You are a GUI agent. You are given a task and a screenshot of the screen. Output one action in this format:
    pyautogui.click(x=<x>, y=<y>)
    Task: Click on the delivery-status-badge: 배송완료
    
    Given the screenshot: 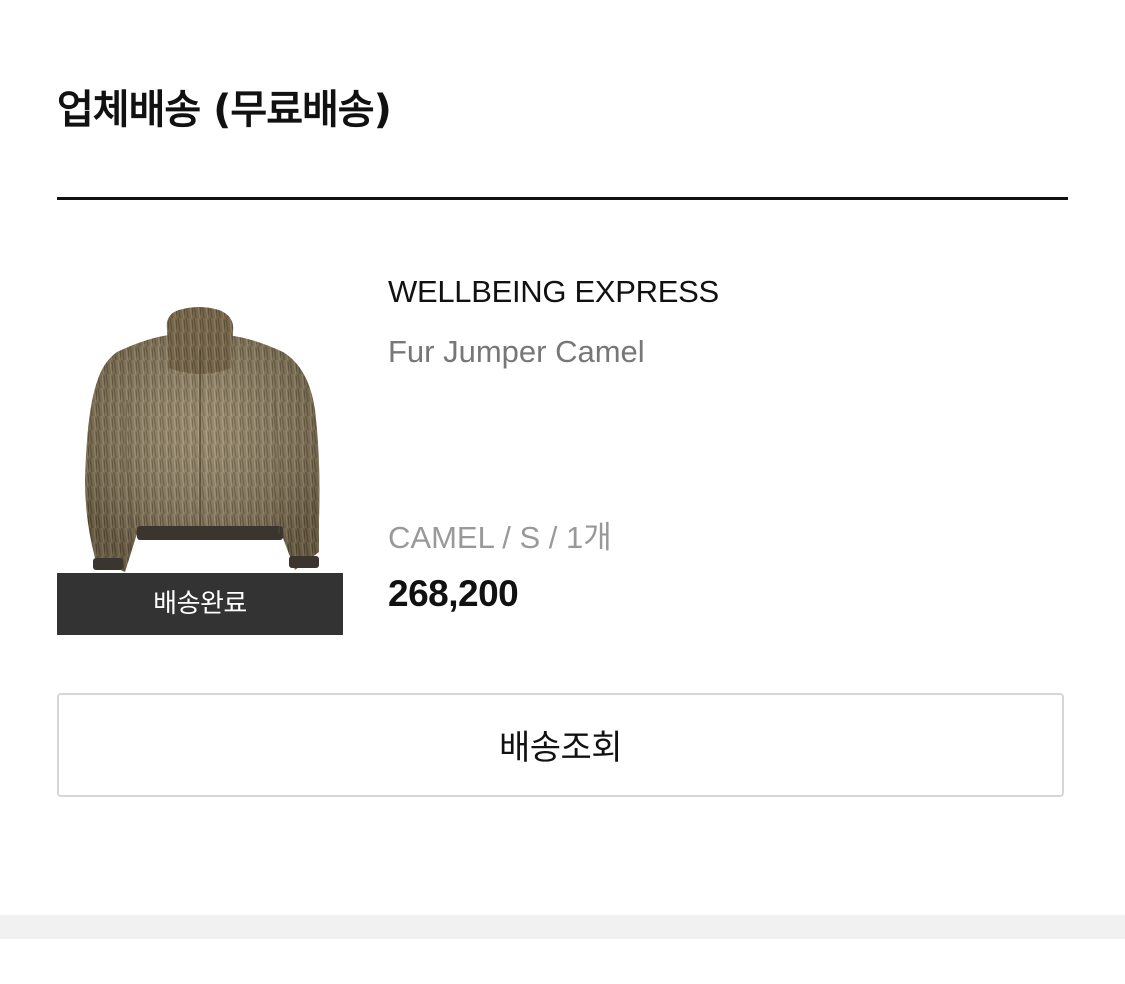 What is the action you would take?
    pyautogui.click(x=200, y=604)
    